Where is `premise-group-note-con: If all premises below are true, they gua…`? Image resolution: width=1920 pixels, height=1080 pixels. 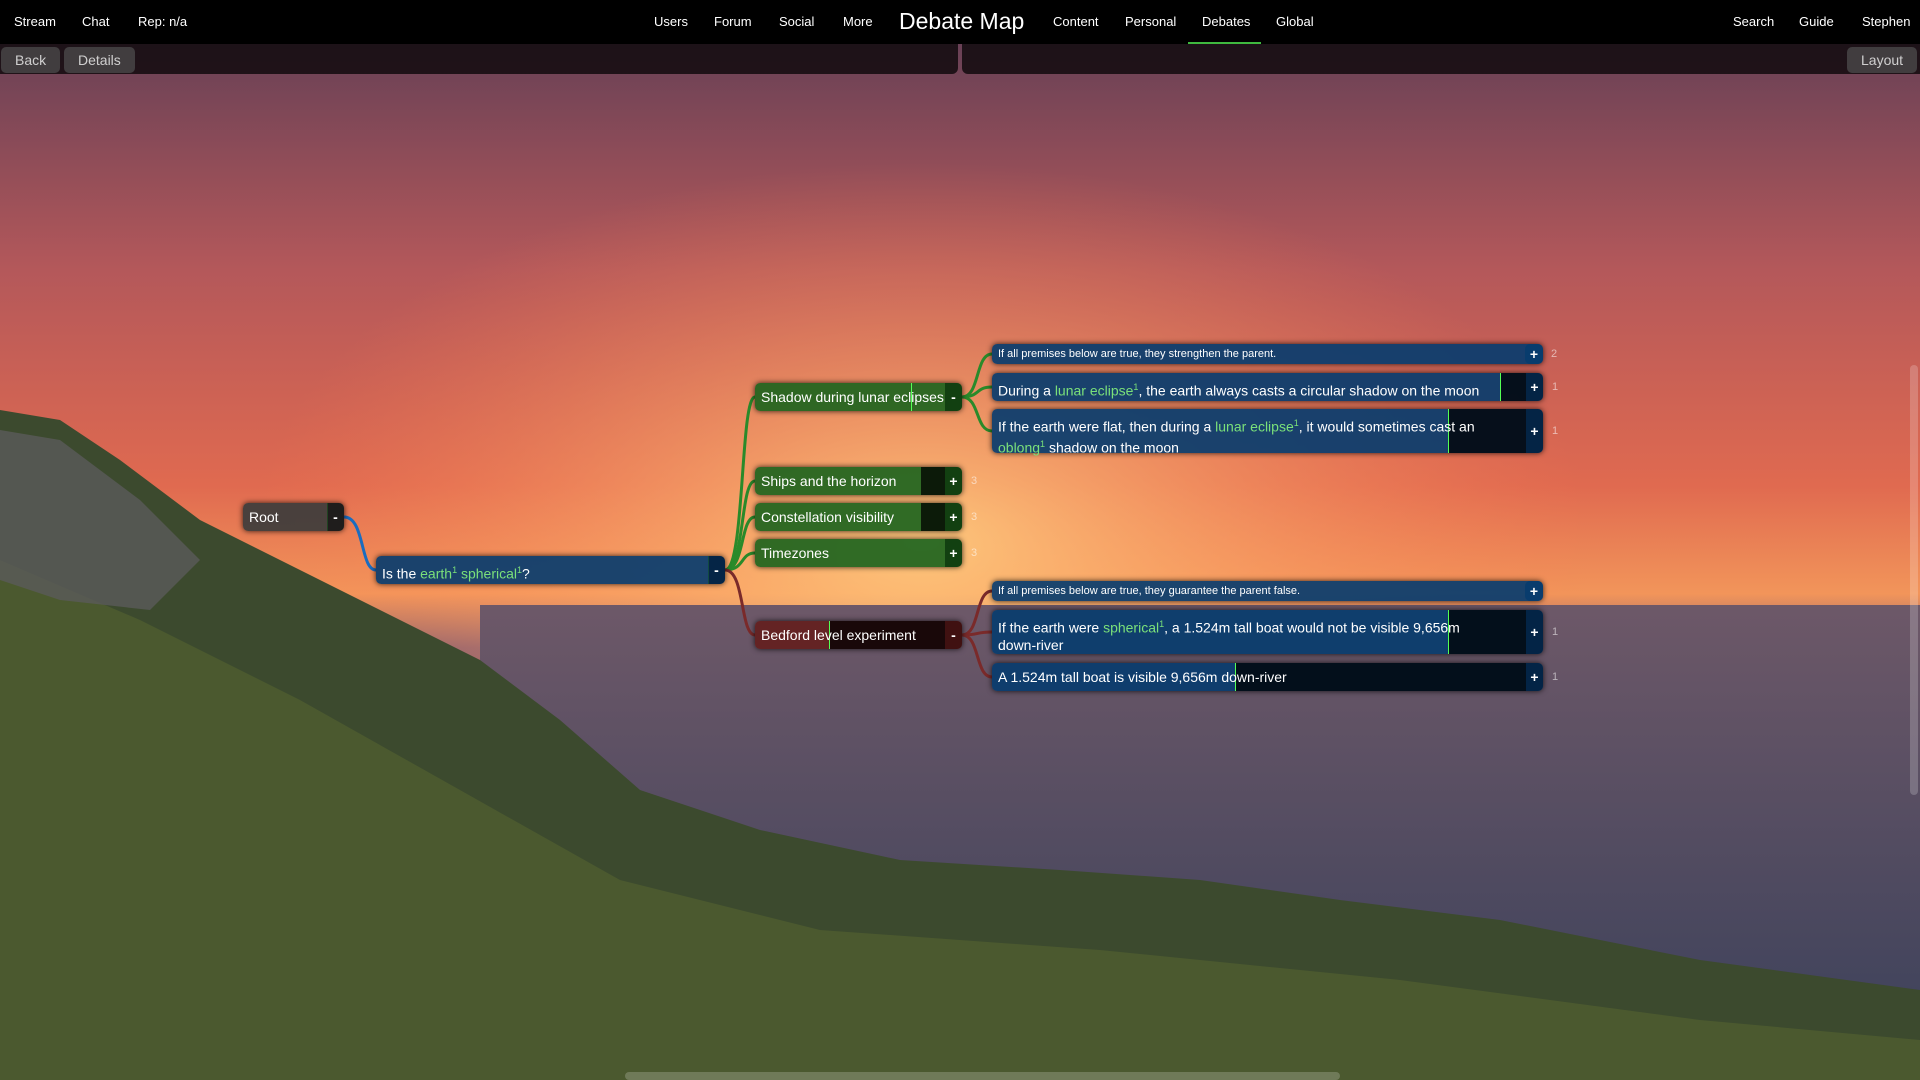
premise-group-note-con: If all premises below are true, they gua… is located at coordinates (1267, 591).